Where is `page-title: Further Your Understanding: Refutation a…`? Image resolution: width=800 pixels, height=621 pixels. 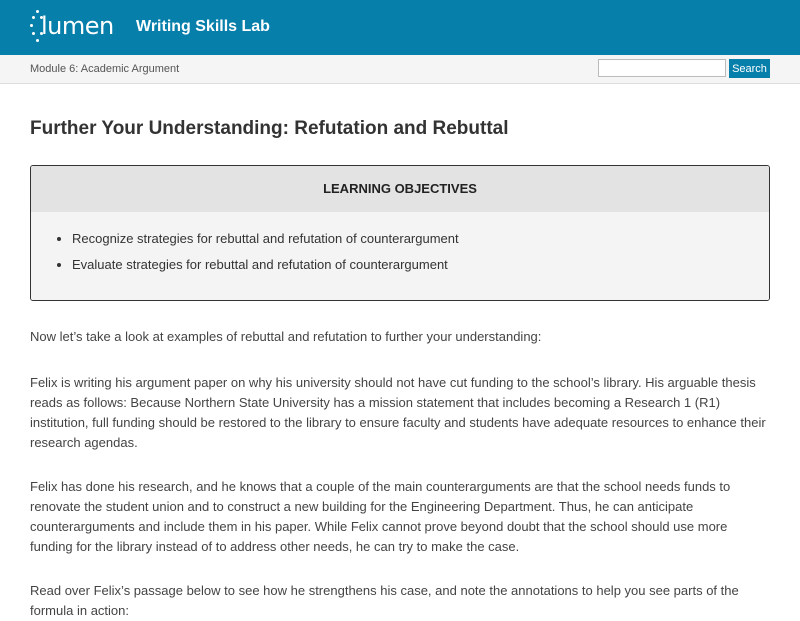
page-title: Further Your Understanding: Refutation a… is located at coordinates (269, 128).